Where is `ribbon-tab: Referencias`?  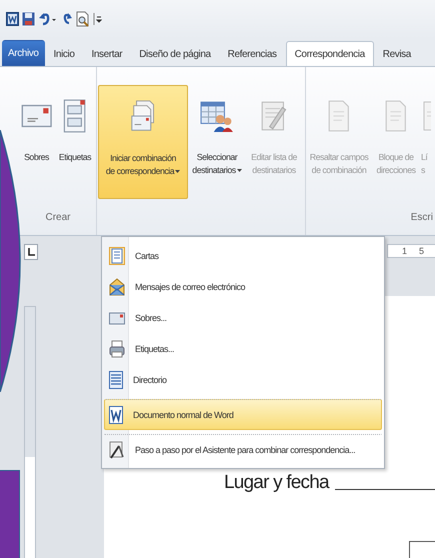 ribbon-tab: Referencias is located at coordinates (252, 54).